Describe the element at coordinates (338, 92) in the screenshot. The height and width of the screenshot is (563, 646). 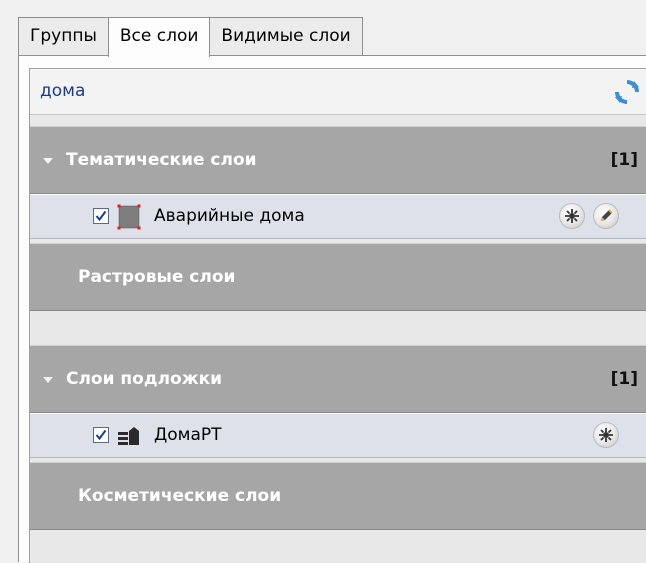
I see `search-bar: дома` at that location.